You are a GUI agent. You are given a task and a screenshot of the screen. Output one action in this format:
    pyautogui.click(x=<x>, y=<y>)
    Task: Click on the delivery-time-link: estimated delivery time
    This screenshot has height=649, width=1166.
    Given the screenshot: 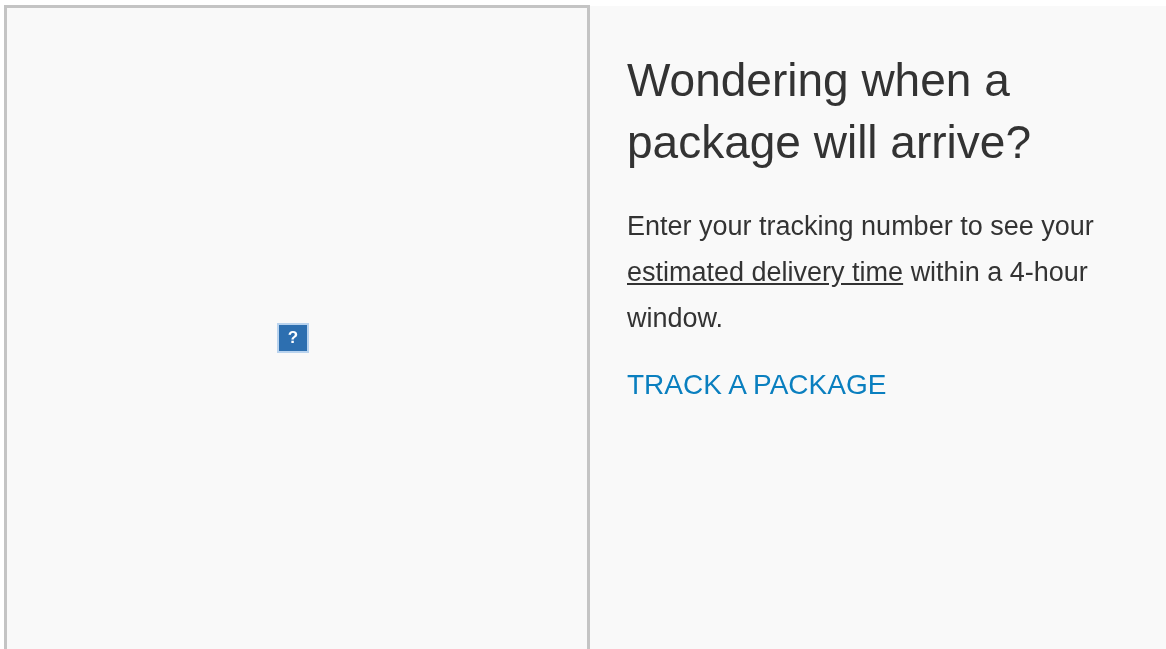 What is the action you would take?
    pyautogui.click(x=765, y=272)
    